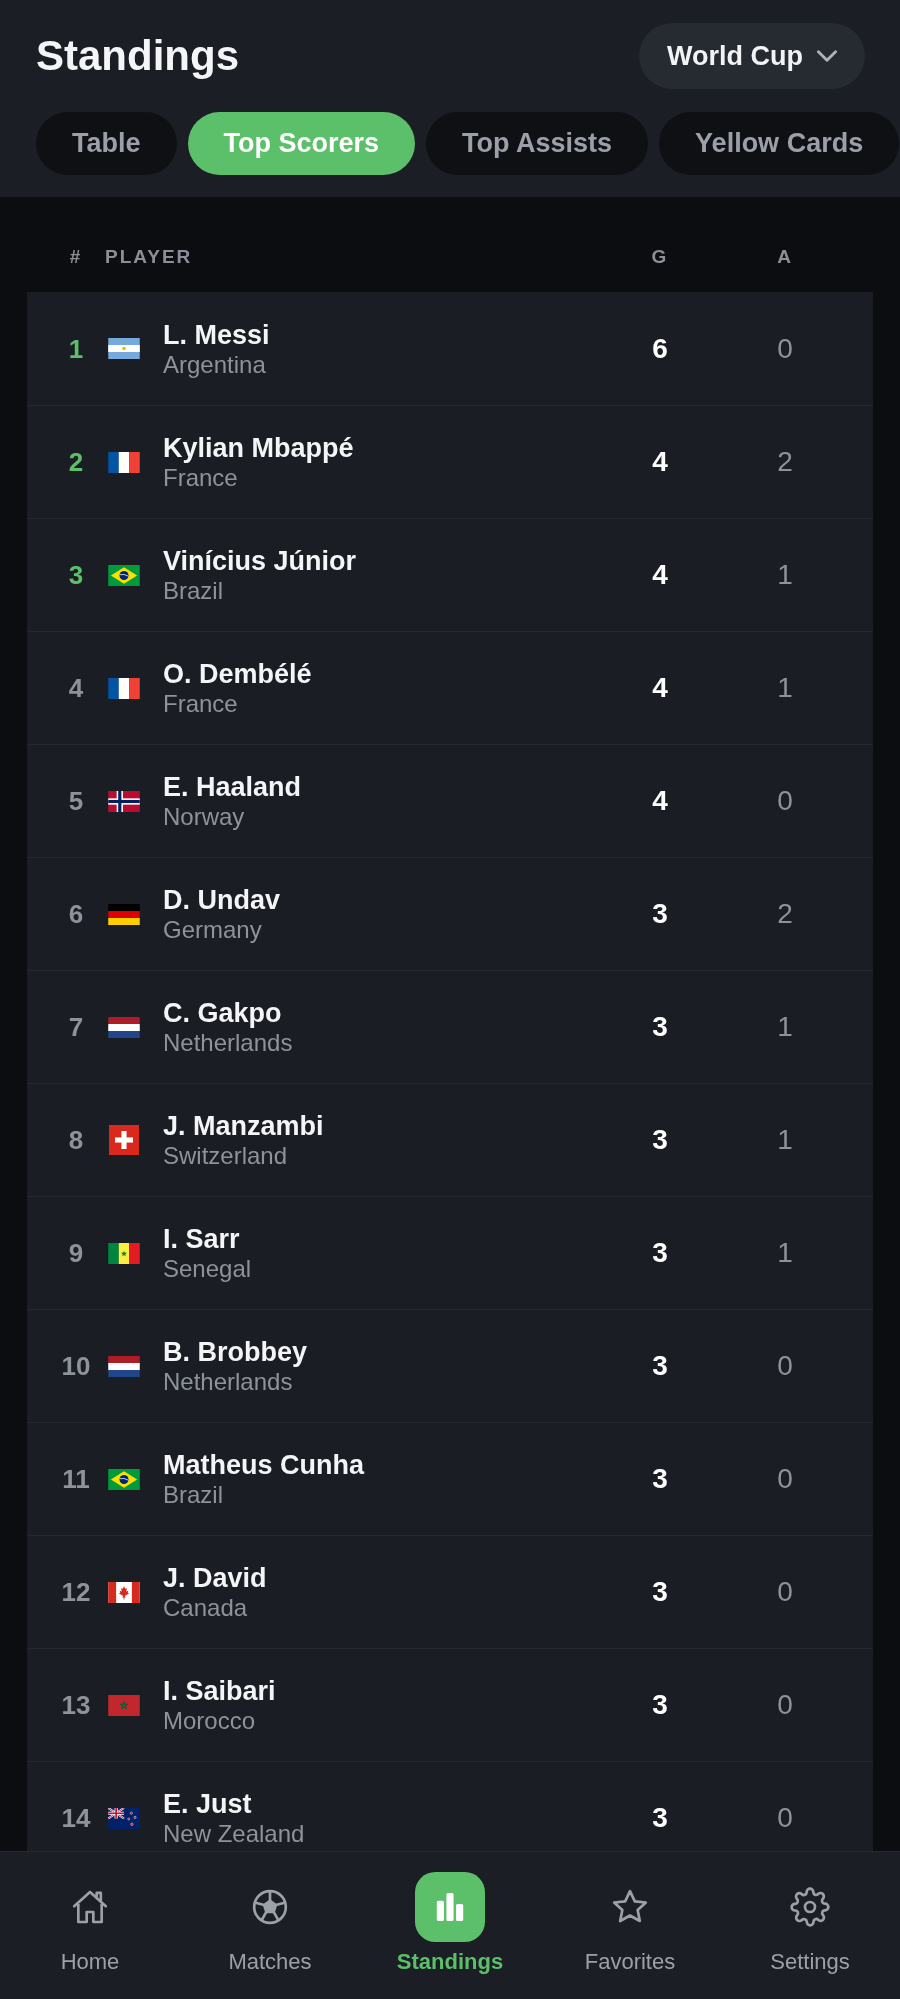 Image resolution: width=900 pixels, height=1999 pixels. Describe the element at coordinates (76, 1818) in the screenshot. I see `rank-number: 14` at that location.